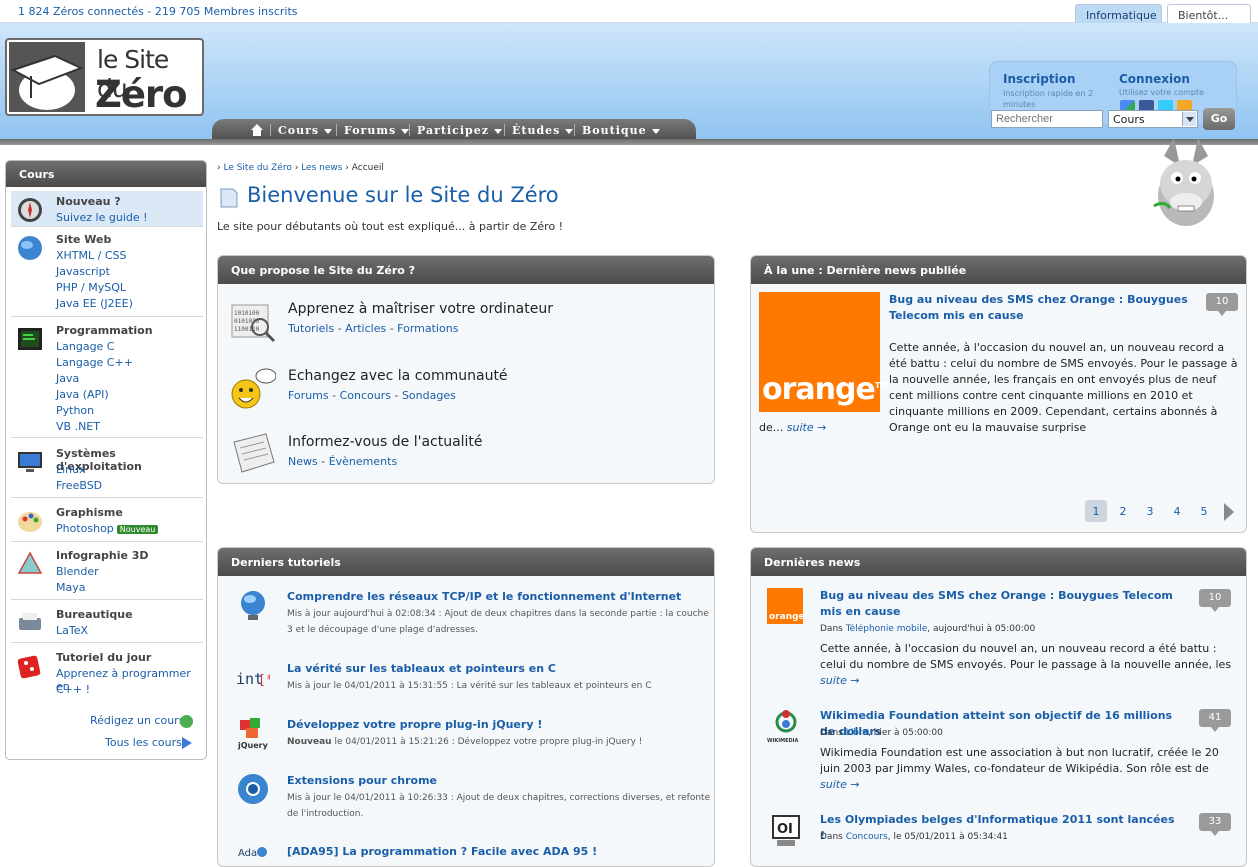 This screenshot has width=1258, height=867. I want to click on page-2: 2, so click(1123, 511).